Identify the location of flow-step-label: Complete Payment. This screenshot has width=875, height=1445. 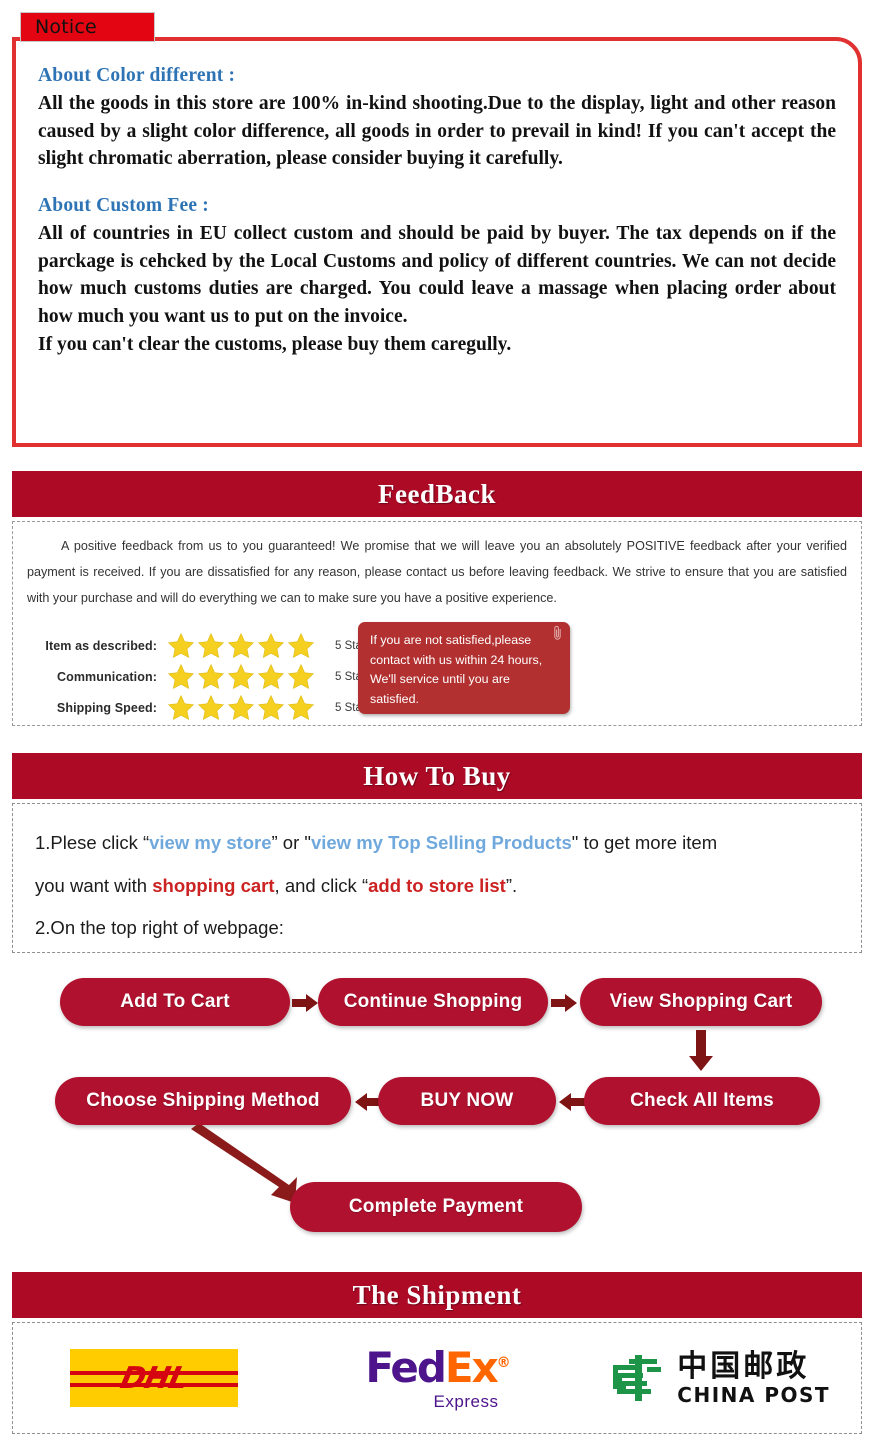
(436, 1206).